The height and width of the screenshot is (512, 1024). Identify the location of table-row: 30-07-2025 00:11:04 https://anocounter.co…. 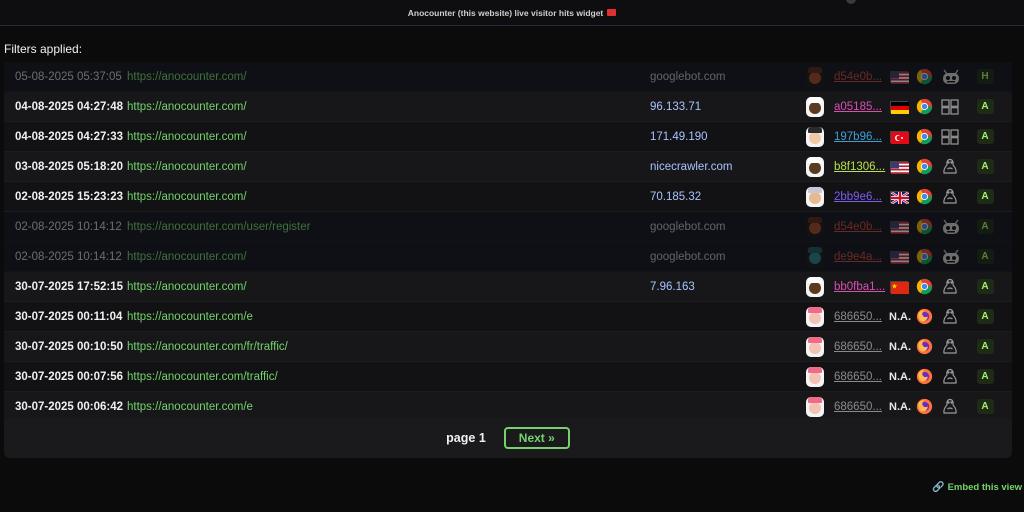
(508, 317).